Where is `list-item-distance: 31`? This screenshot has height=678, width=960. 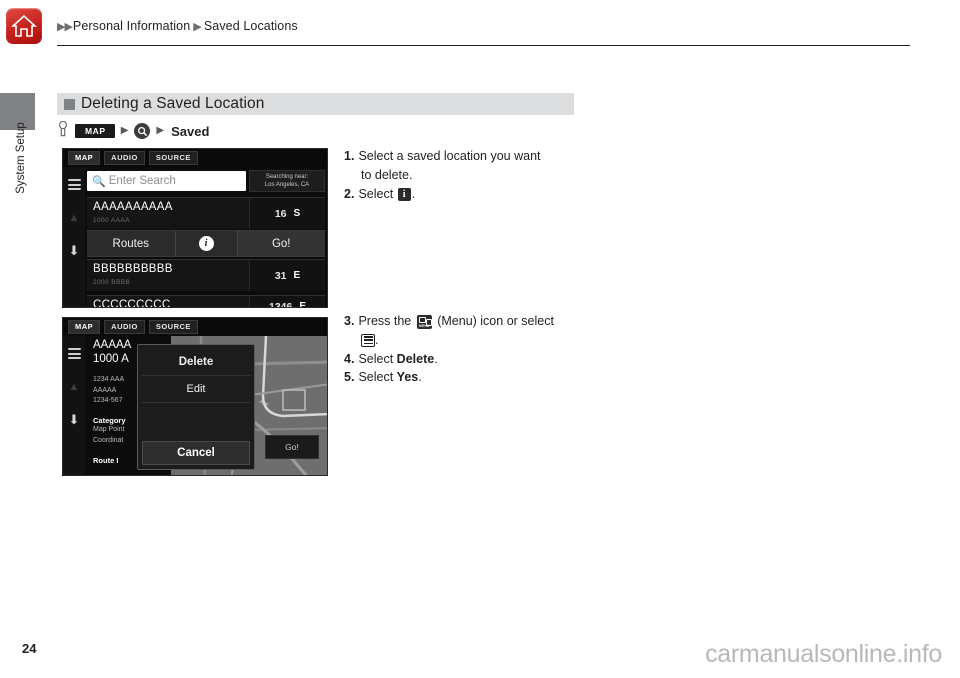 list-item-distance: 31 is located at coordinates (280, 275).